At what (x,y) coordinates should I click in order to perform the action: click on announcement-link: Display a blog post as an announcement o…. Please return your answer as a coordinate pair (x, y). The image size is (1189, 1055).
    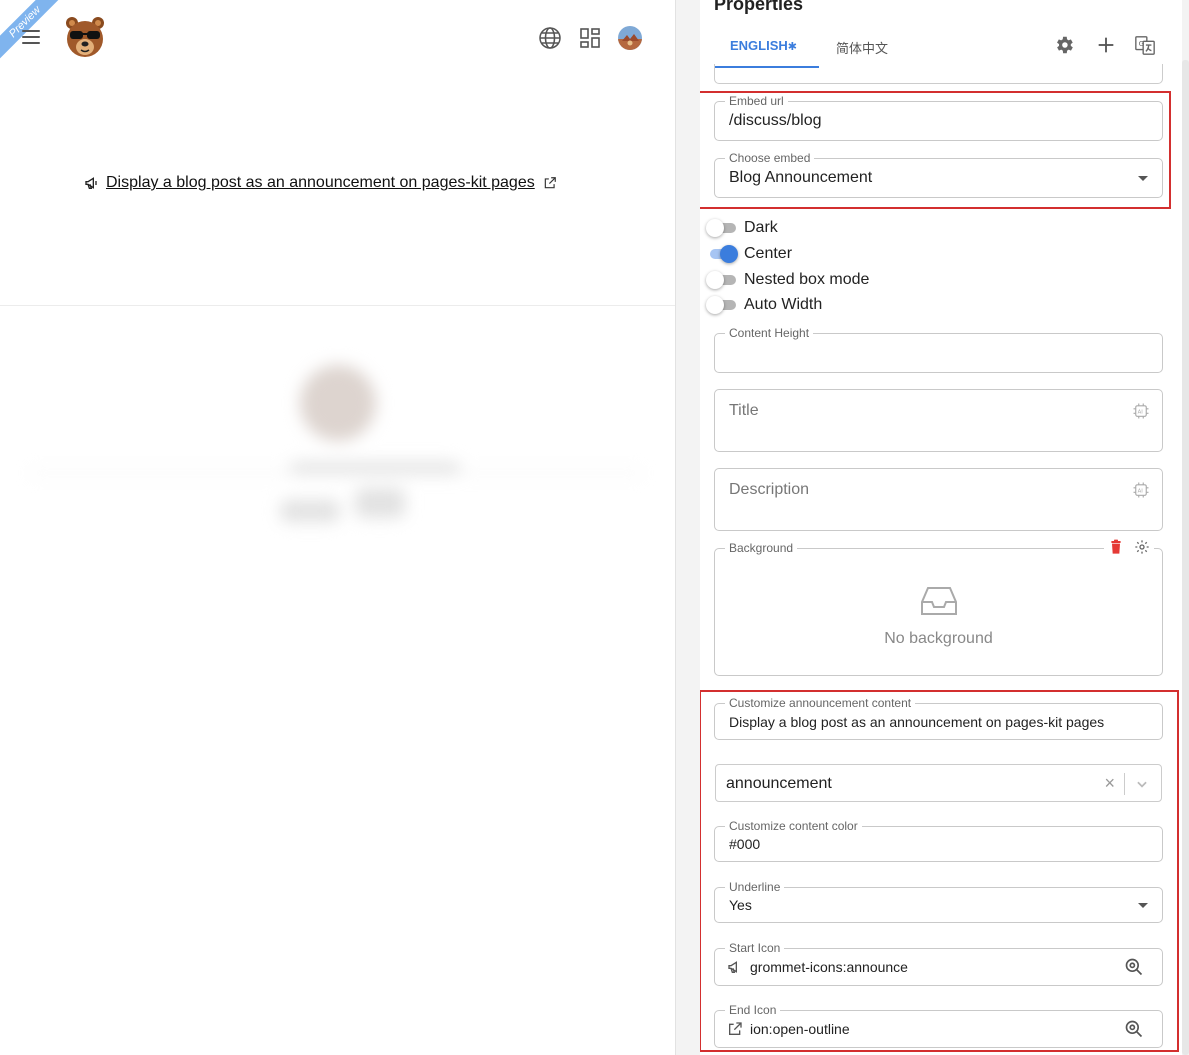
    Looking at the image, I should click on (320, 183).